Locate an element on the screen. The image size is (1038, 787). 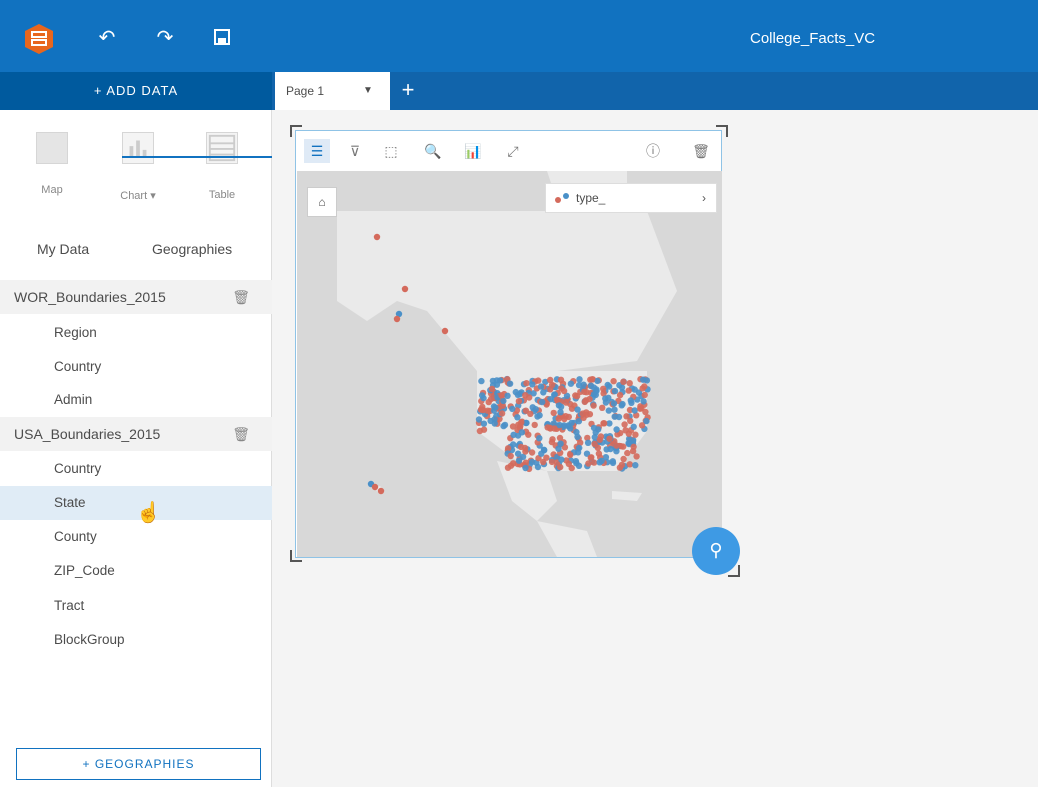
viz-type-icon: 📊 is located at coordinates (473, 151).